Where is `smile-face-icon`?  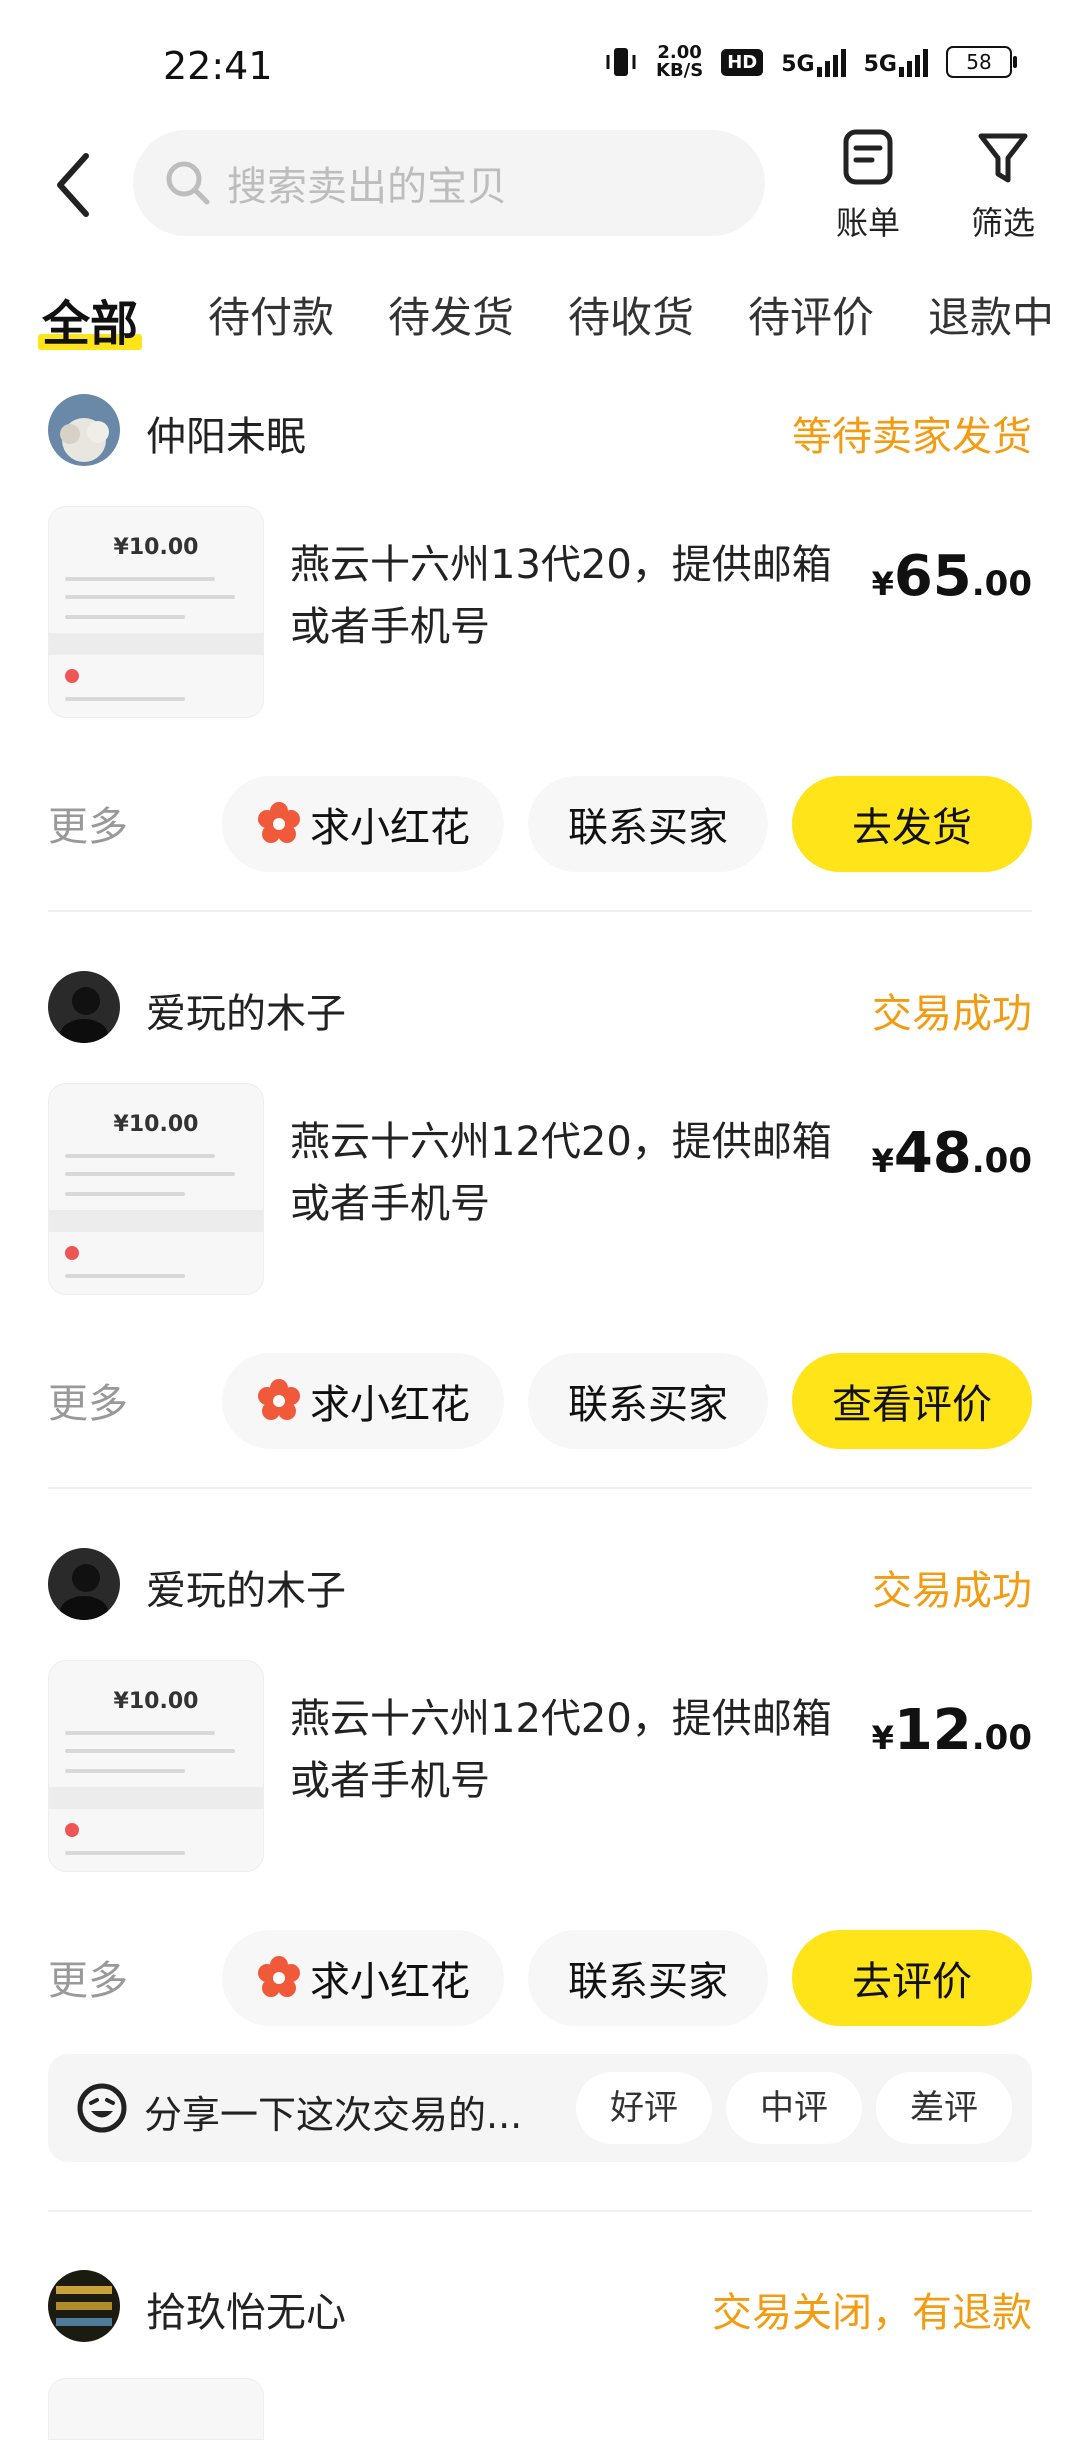
smile-face-icon is located at coordinates (102, 2108).